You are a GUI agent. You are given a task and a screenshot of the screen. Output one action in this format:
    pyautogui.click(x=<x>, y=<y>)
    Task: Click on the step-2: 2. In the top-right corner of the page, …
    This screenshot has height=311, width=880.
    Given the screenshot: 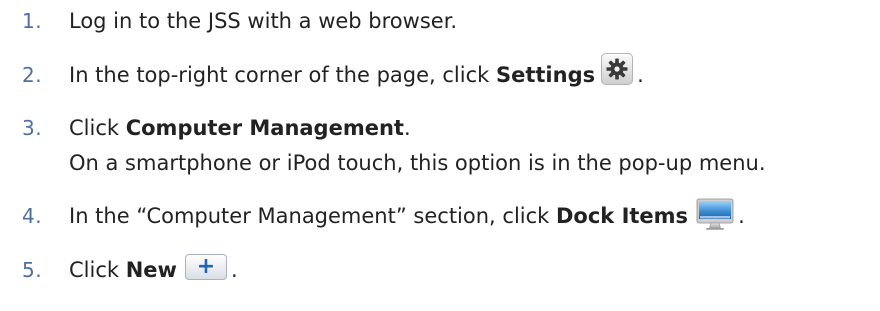 What is the action you would take?
    pyautogui.click(x=440, y=73)
    